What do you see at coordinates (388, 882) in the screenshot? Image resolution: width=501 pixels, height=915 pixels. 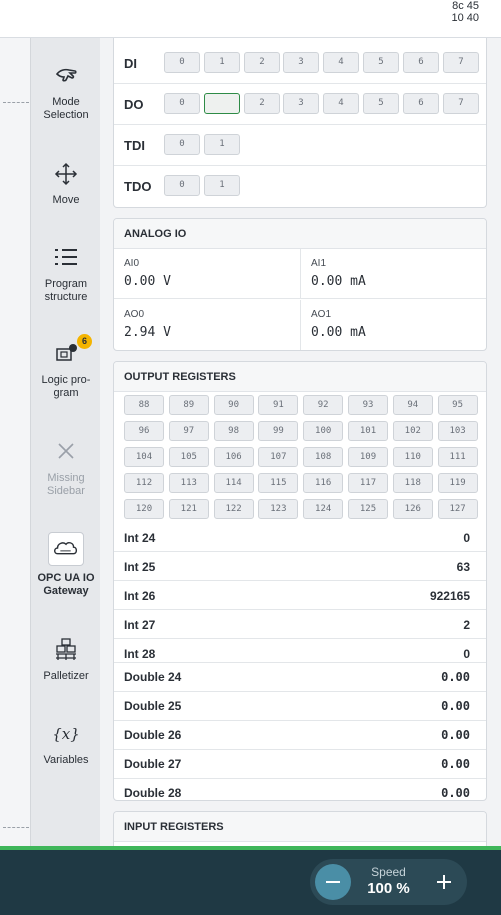 I see `speed-control: Speed 100 %` at bounding box center [388, 882].